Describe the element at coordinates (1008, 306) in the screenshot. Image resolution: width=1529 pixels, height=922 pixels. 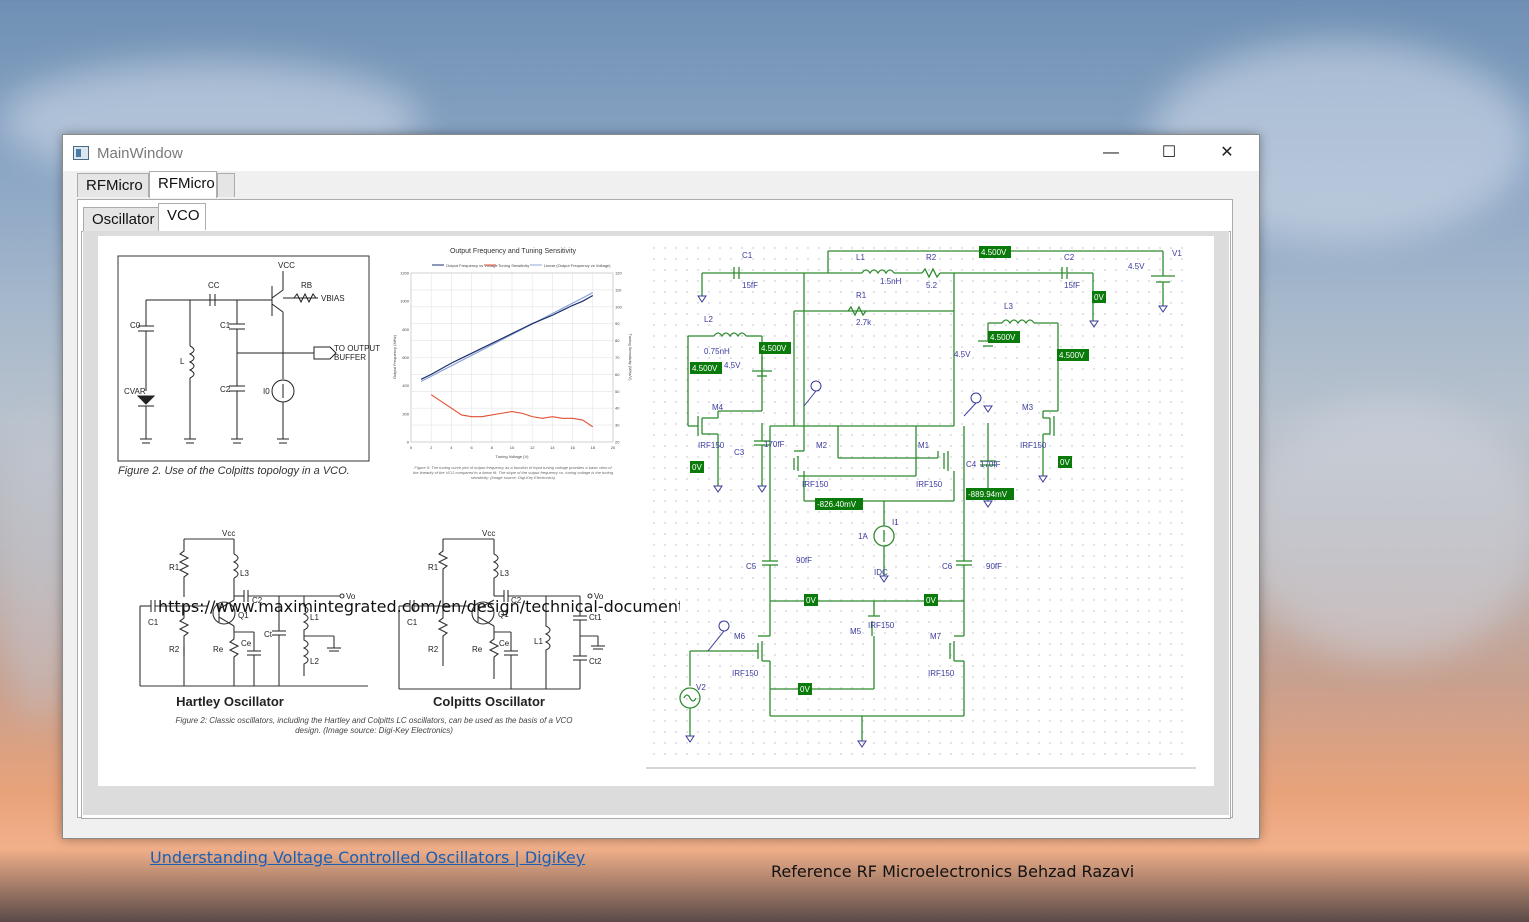
I see `label-l3: L3` at that location.